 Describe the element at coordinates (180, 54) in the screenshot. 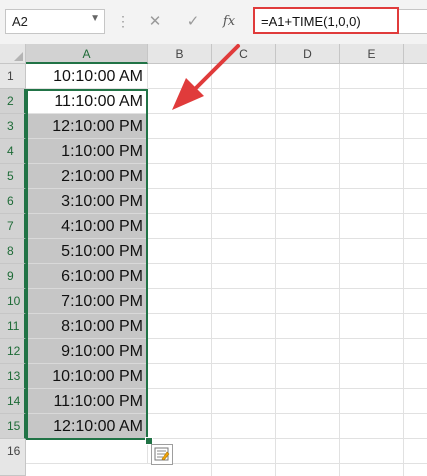

I see `column-header-b: B` at that location.